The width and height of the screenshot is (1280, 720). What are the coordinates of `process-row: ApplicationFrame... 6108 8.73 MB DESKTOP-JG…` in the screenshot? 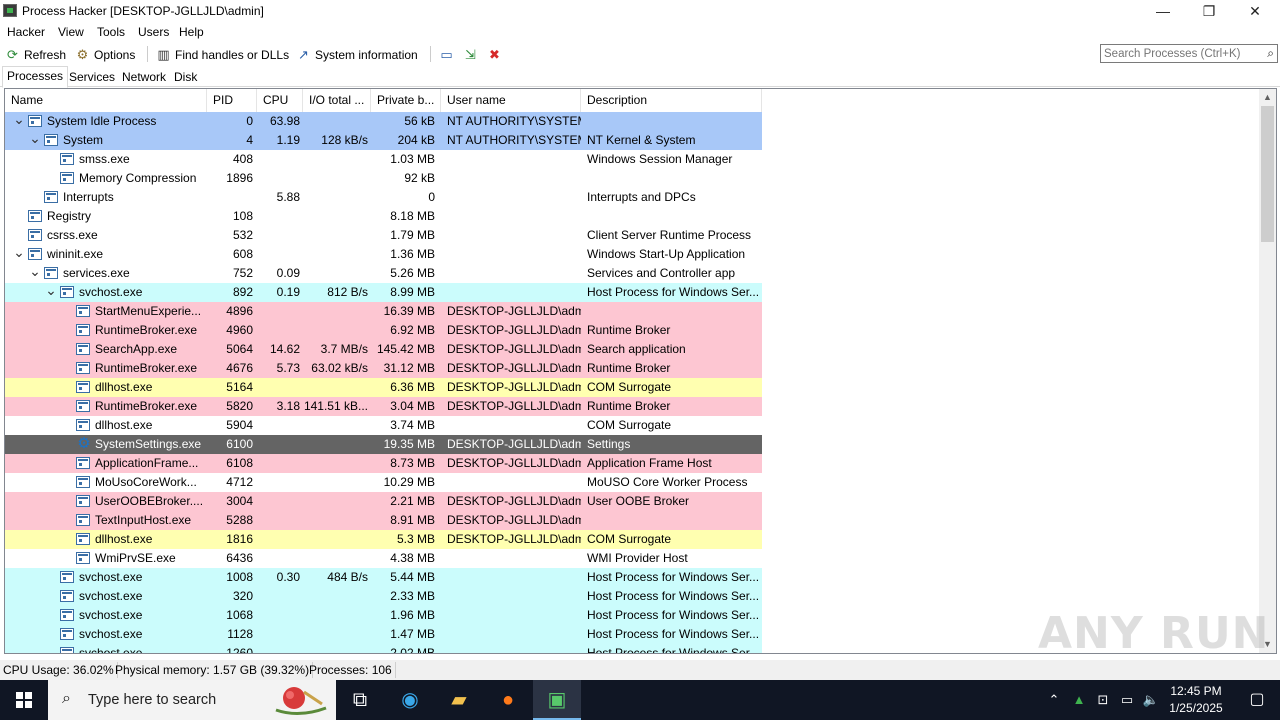 It's located at (383, 463).